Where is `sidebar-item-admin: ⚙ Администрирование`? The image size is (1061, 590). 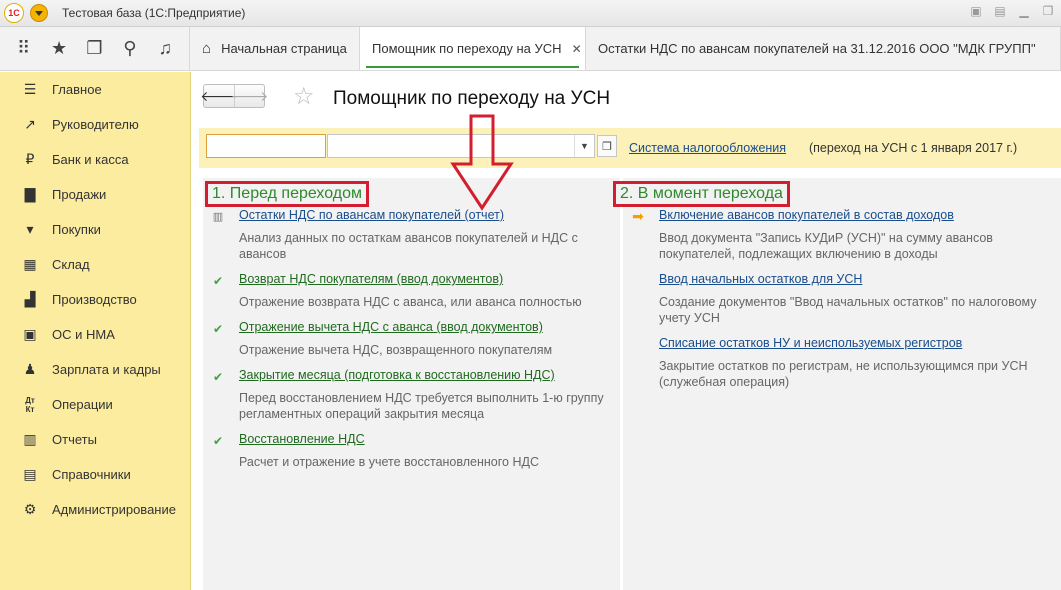
sidebar-item-admin: ⚙ Администрирование is located at coordinates (95, 509).